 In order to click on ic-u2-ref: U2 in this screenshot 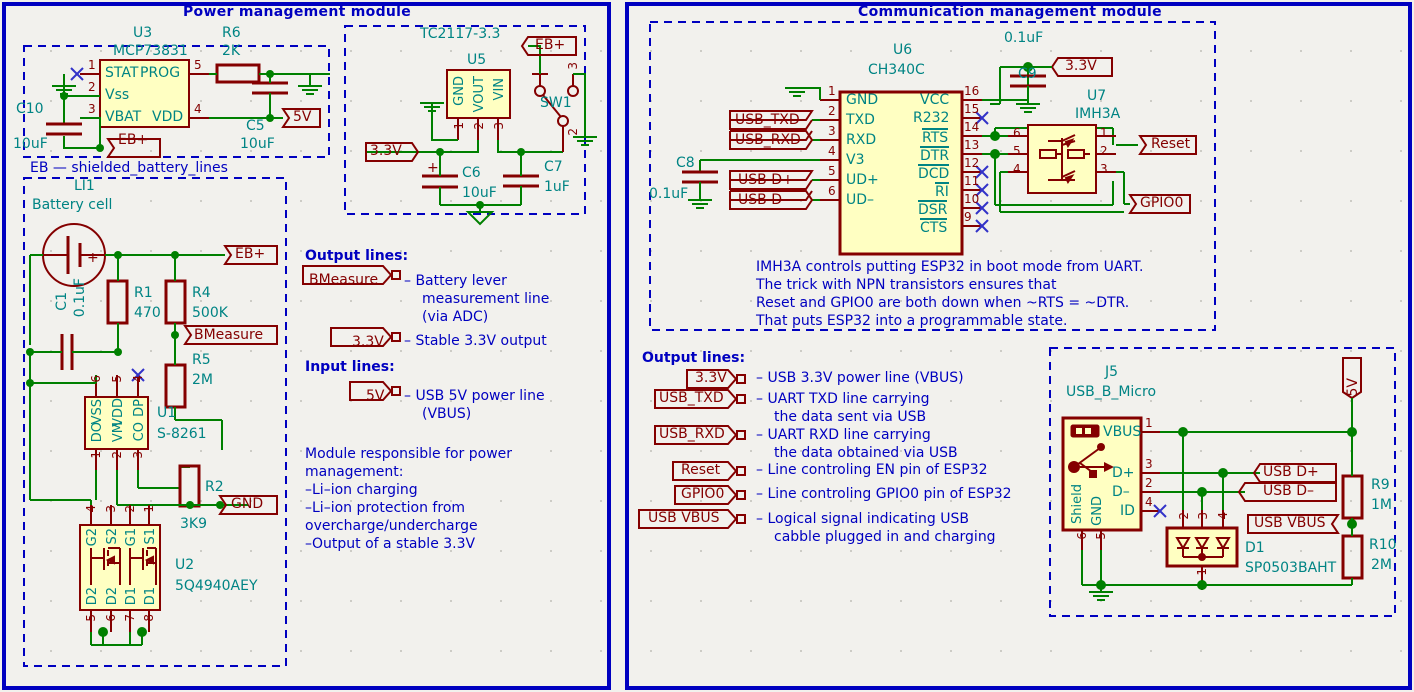, I will do `click(185, 565)`.